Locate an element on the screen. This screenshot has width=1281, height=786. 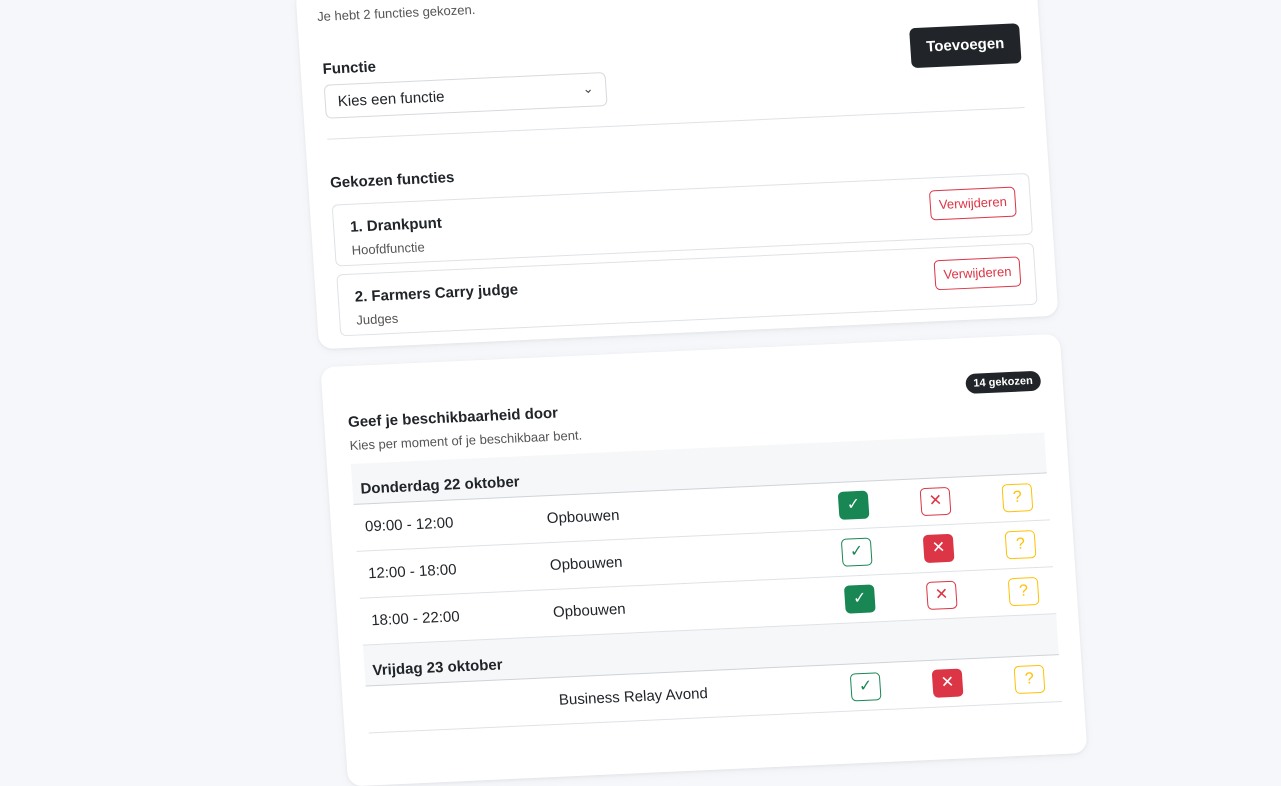
selected-functions-title: Gekozen functies is located at coordinates (392, 180).